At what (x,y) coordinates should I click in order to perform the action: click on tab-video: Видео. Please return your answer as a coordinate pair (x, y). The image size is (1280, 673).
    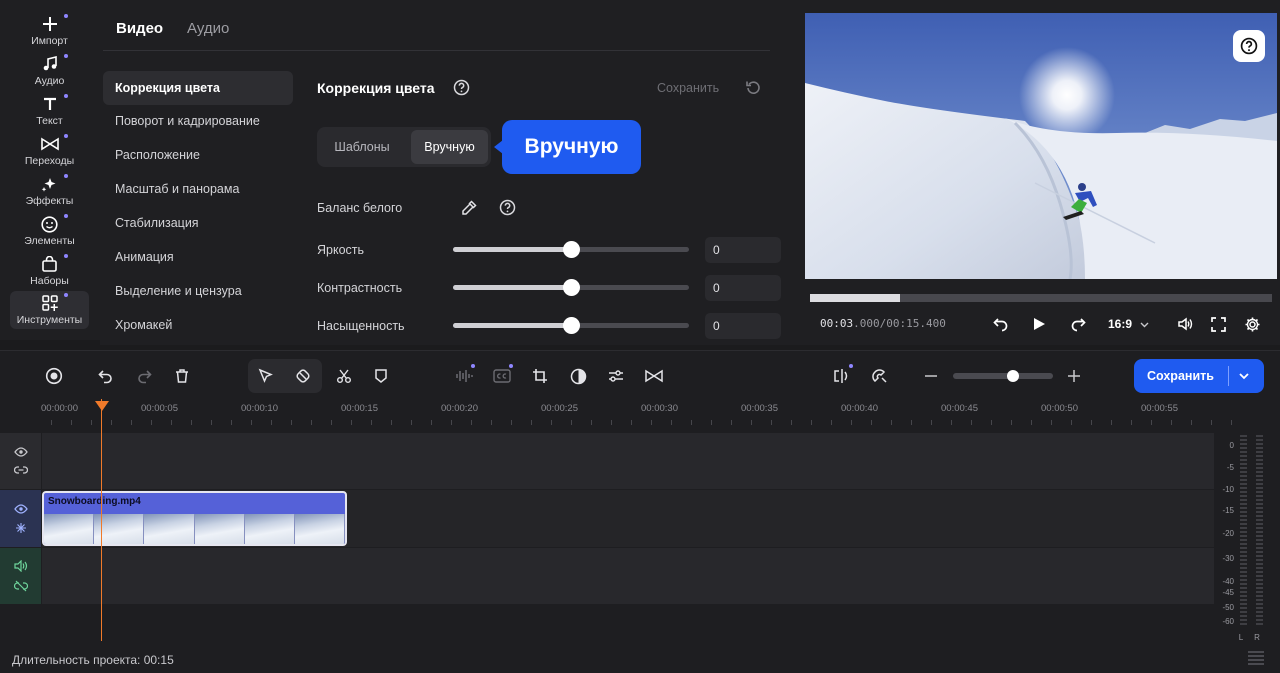
    Looking at the image, I should click on (139, 28).